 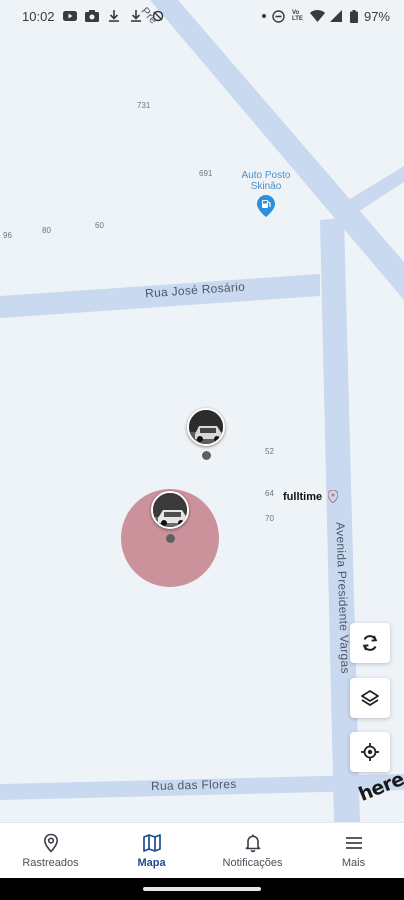 I want to click on nav-item-mapa: Mapa, so click(x=151, y=850).